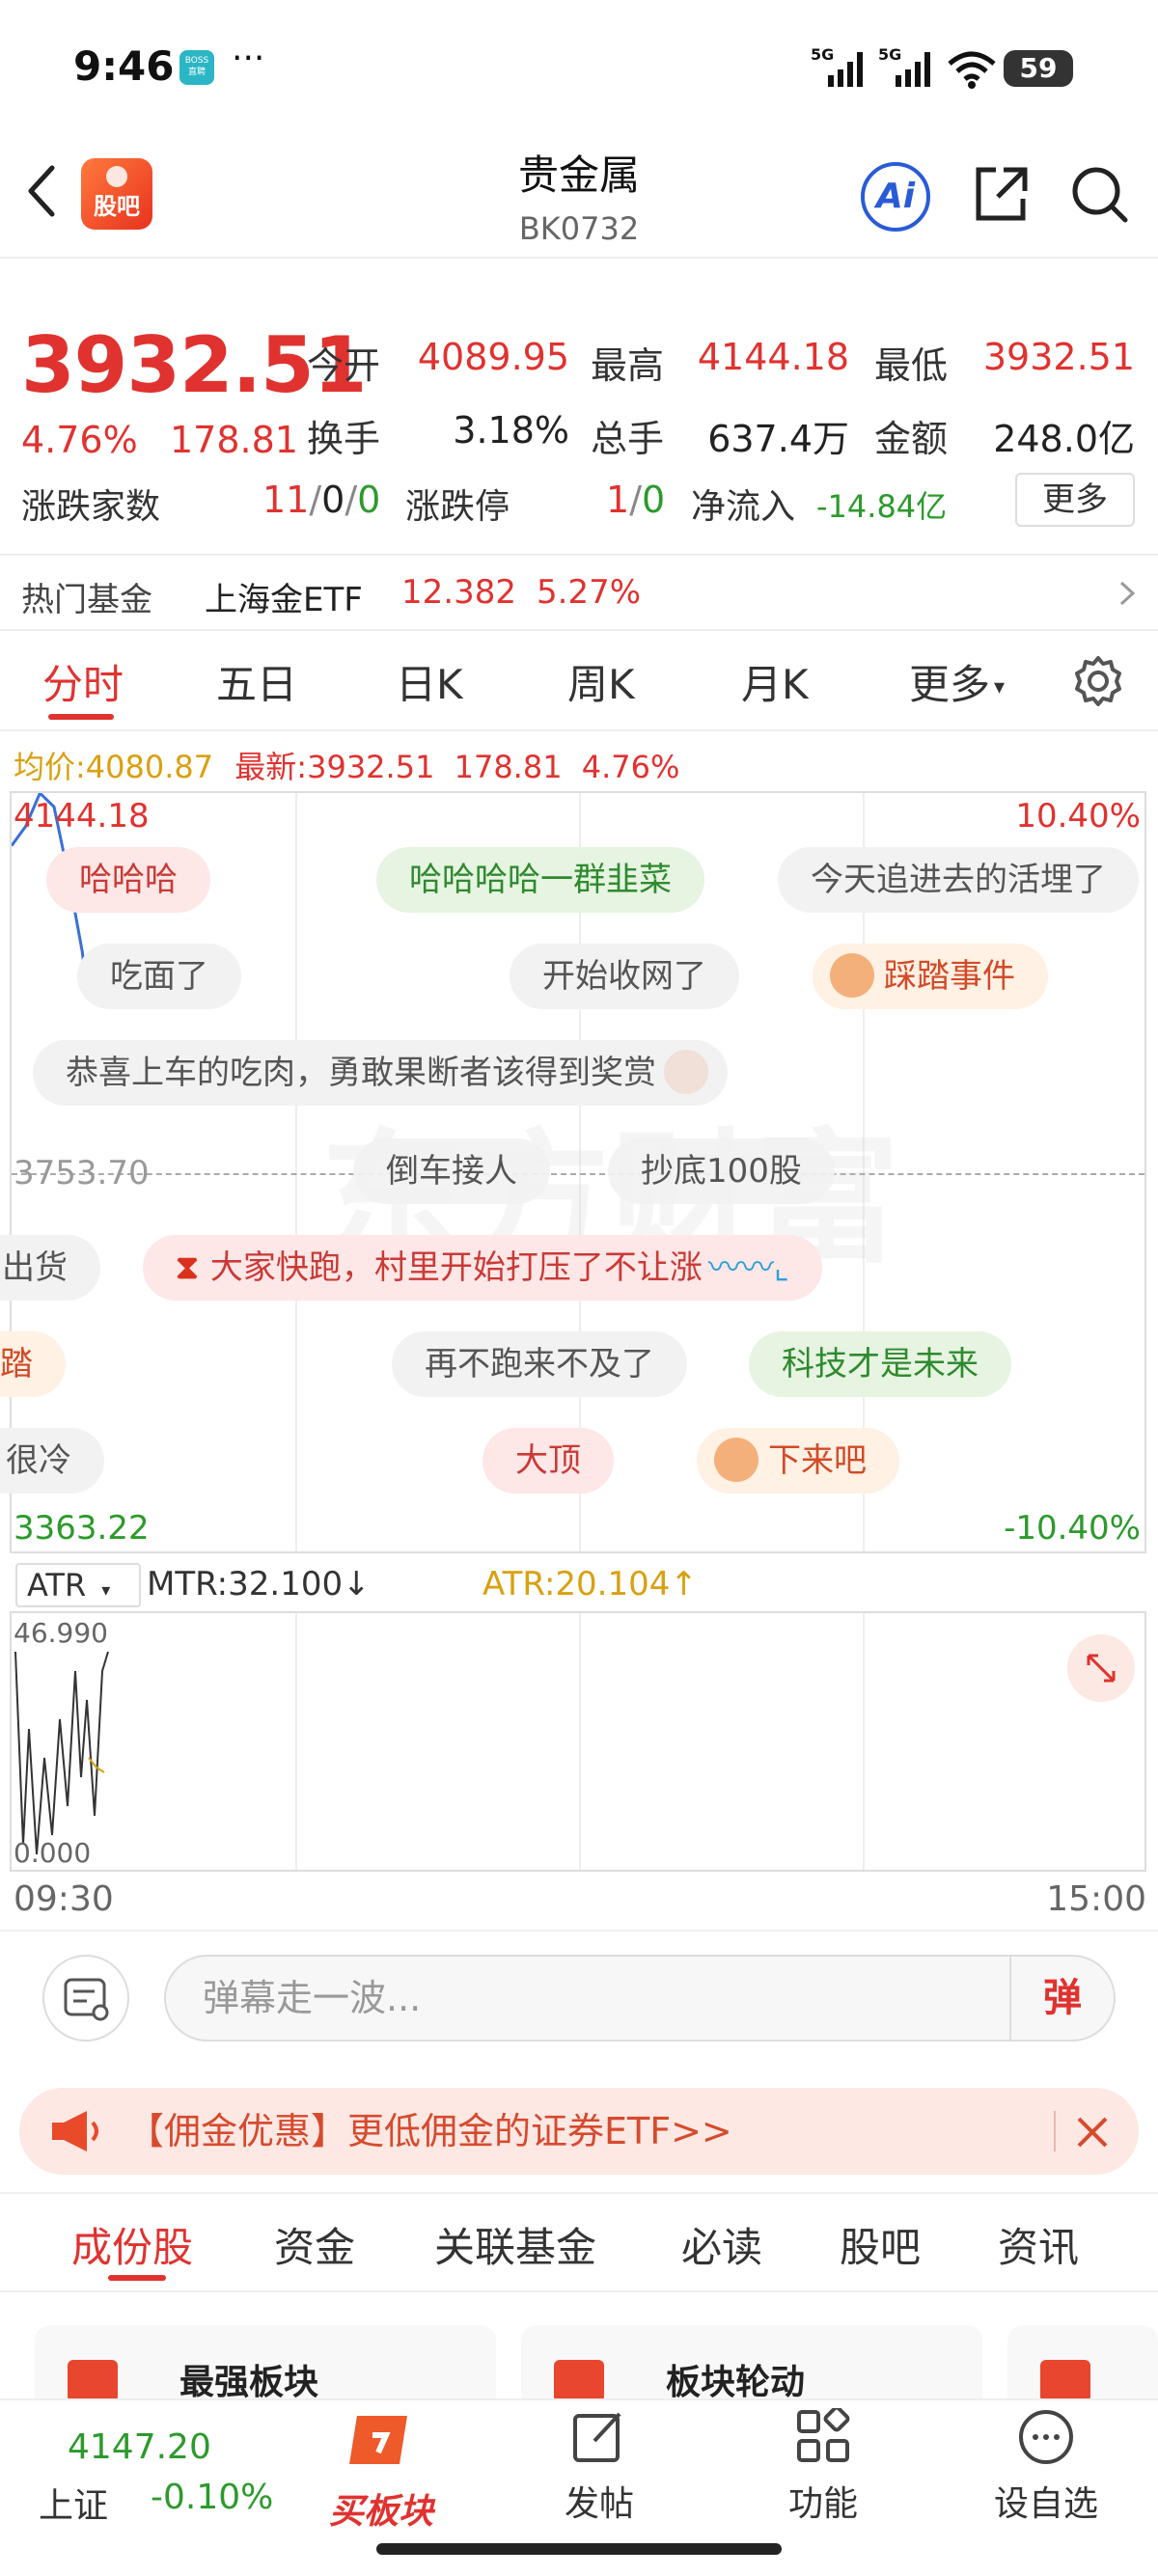  What do you see at coordinates (128, 880) in the screenshot?
I see `danmaku-bubble: 哈哈哈` at bounding box center [128, 880].